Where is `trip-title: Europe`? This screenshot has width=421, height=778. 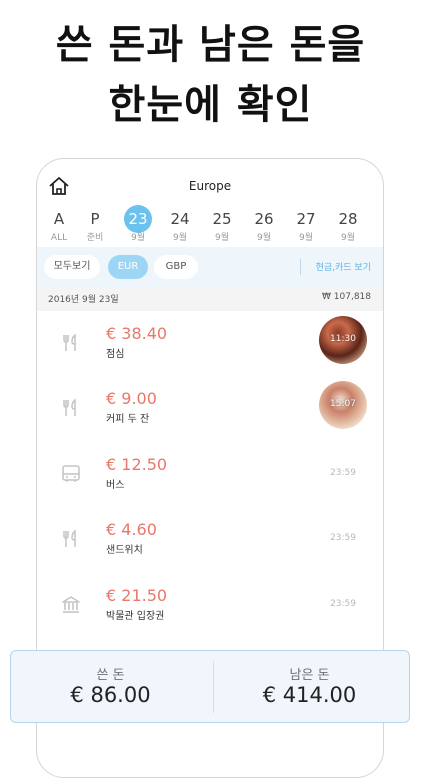 trip-title: Europe is located at coordinates (210, 186).